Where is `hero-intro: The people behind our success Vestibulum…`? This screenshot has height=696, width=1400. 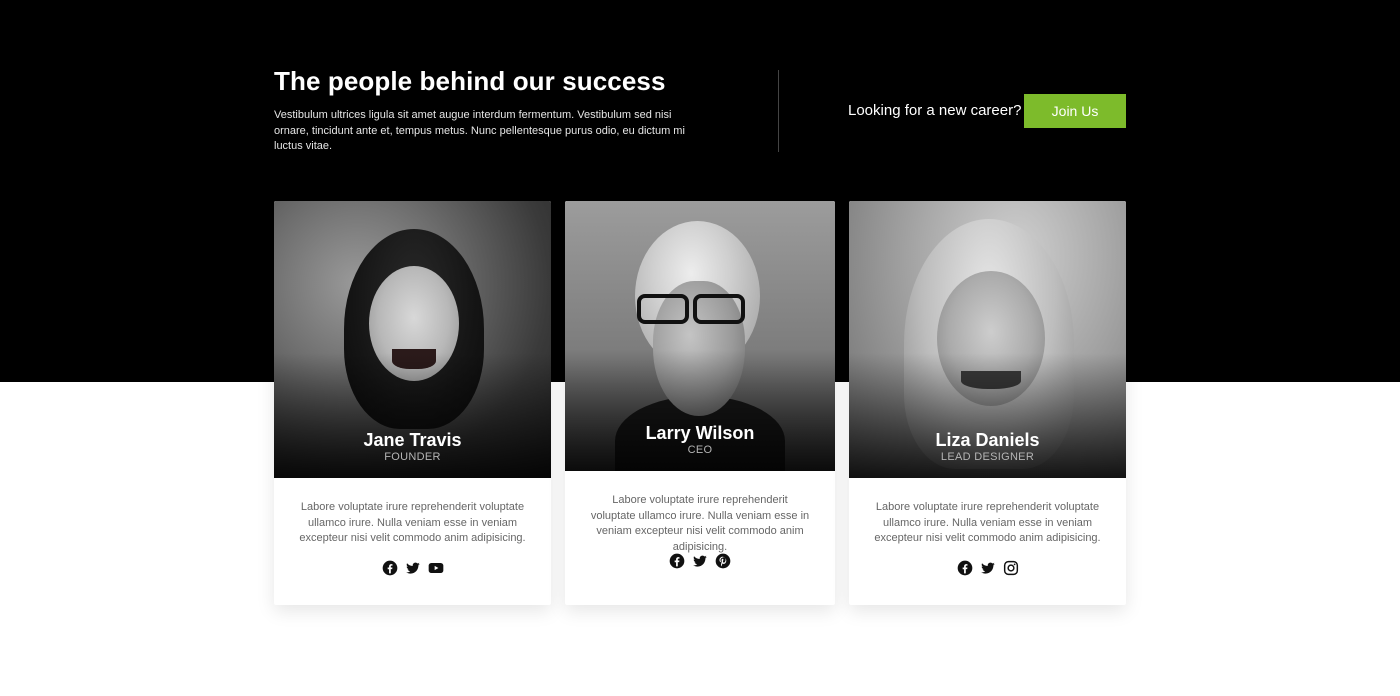 hero-intro: The people behind our success Vestibulum… is located at coordinates (484, 110).